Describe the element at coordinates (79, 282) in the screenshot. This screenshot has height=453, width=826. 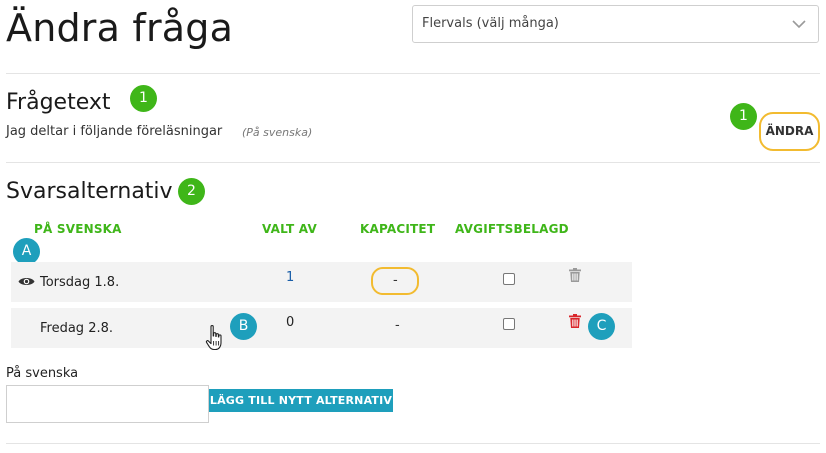
I see `option-label: Torsdag 1.8.` at that location.